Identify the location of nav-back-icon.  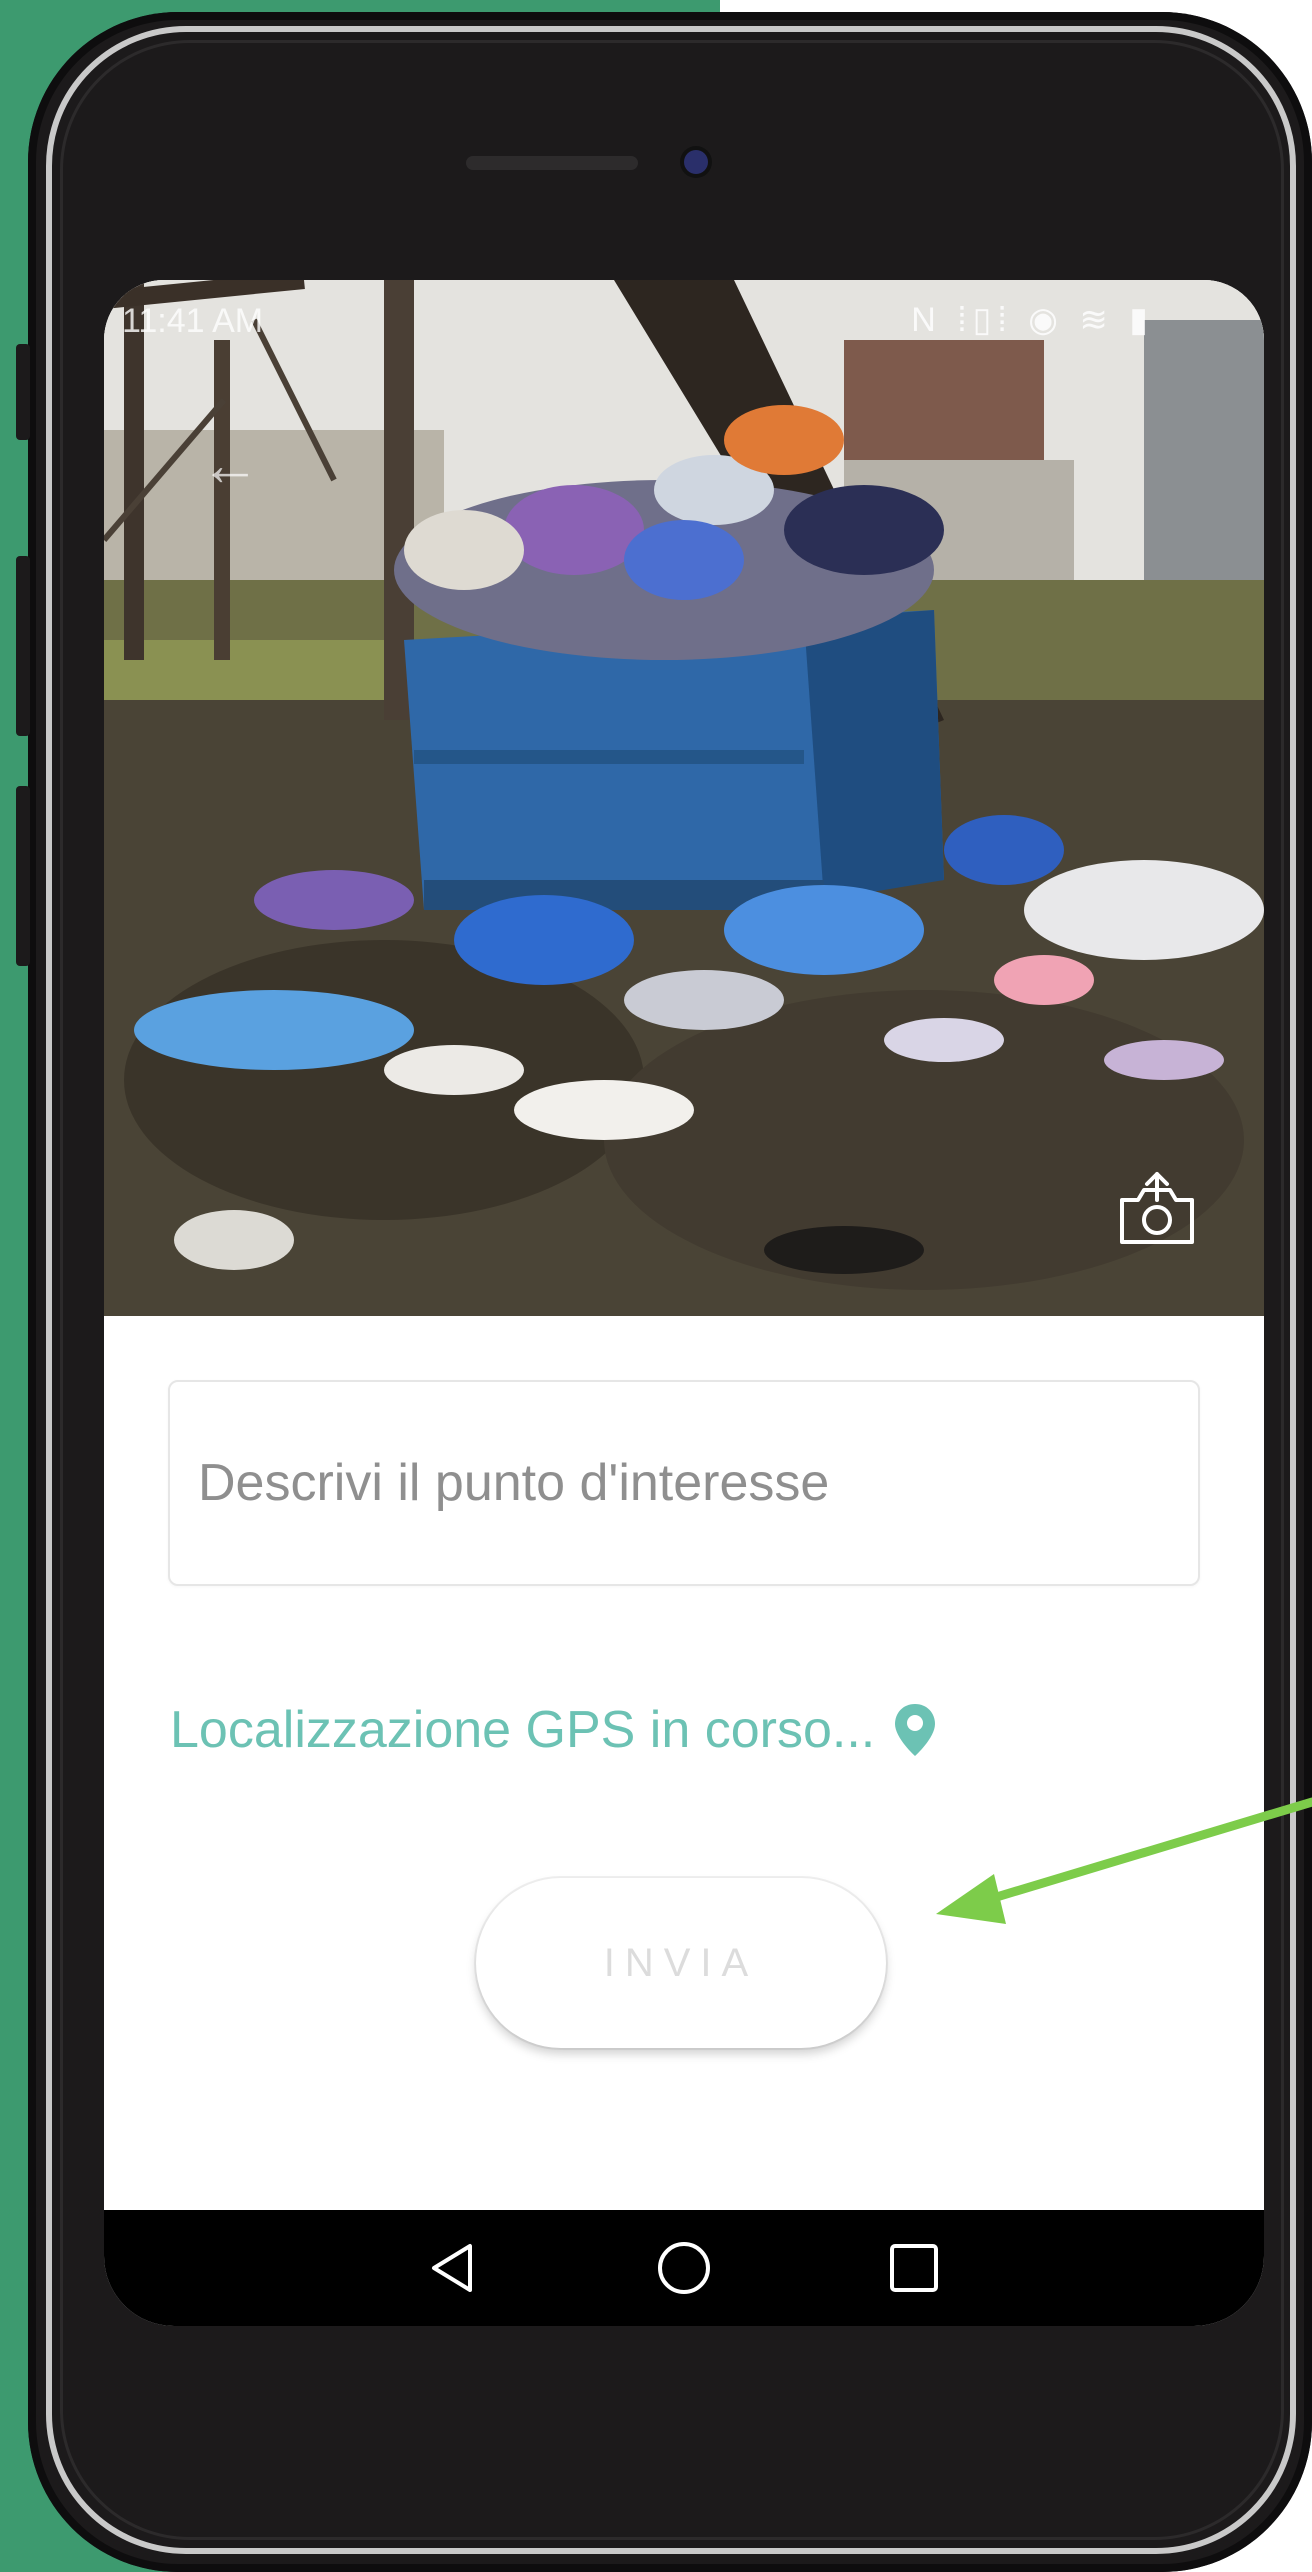
(454, 2268).